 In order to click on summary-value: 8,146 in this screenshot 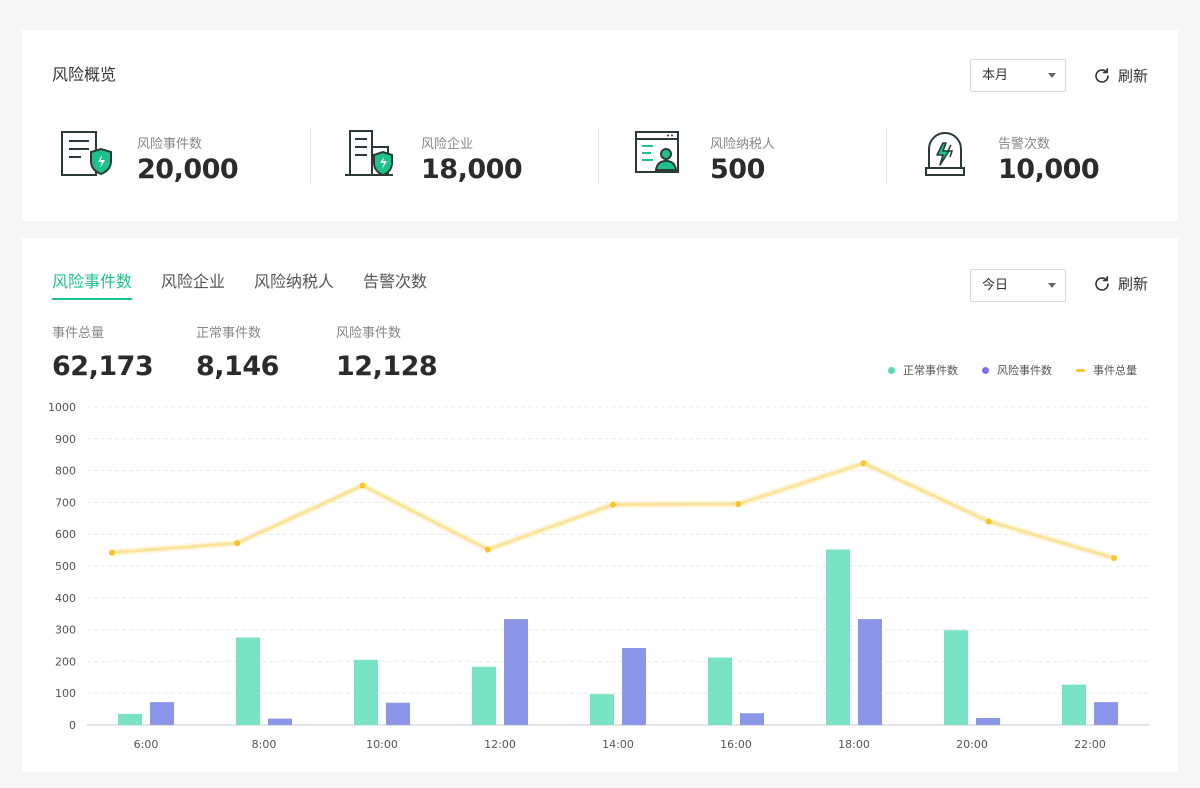, I will do `click(237, 366)`.